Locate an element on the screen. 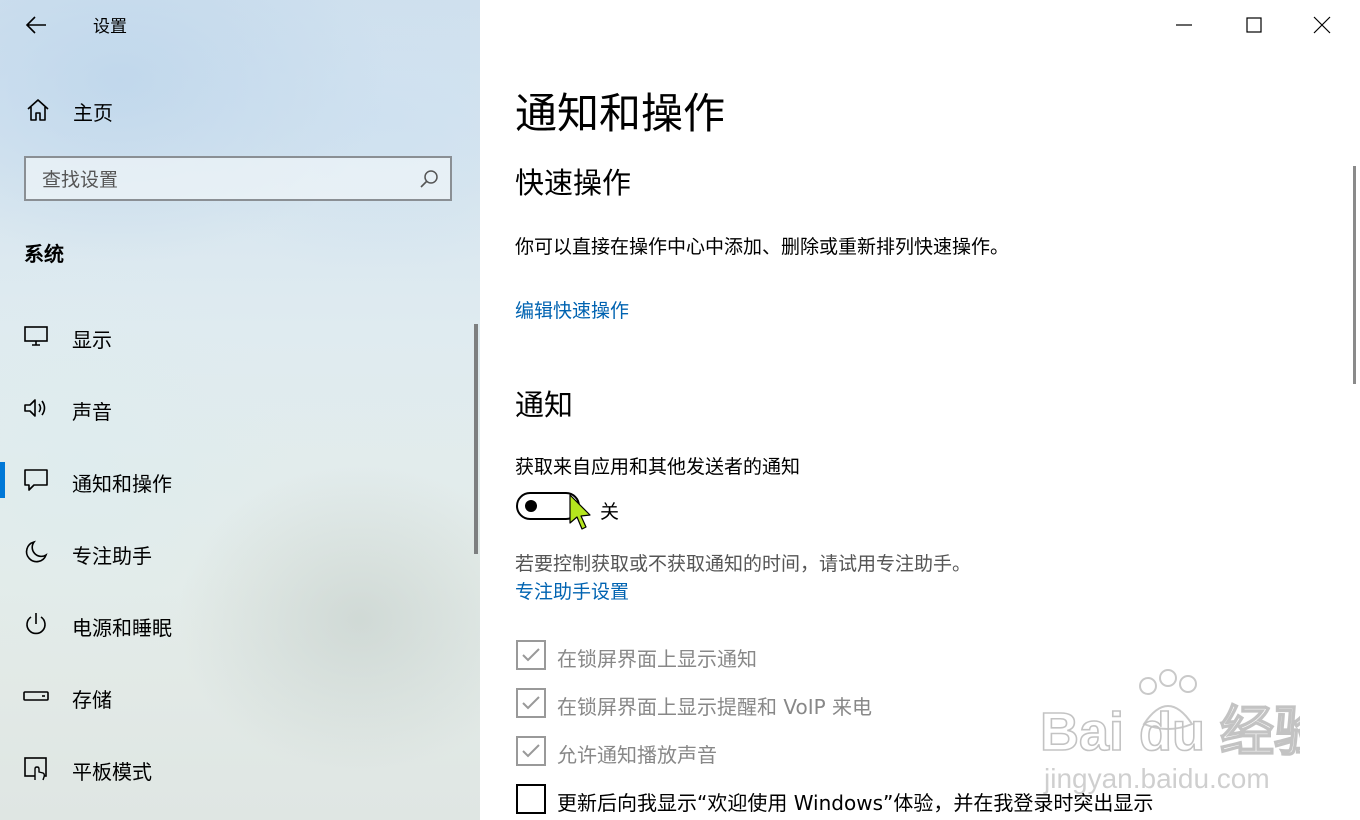 The image size is (1360, 820). search-input is located at coordinates (222, 180).